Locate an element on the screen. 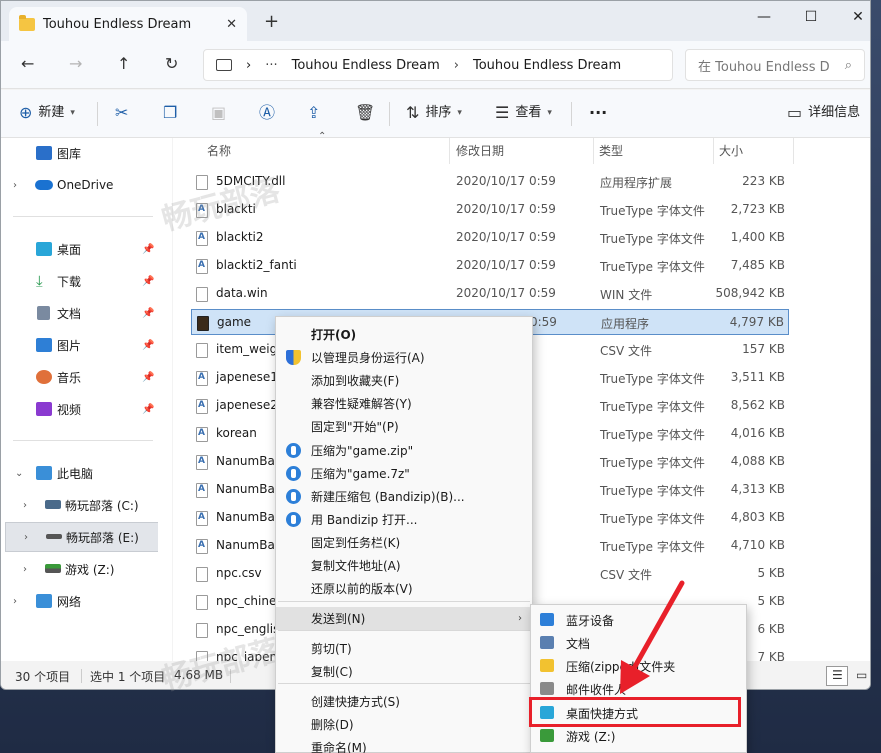 This screenshot has height=753, width=881. rename-icon: Ⓐ is located at coordinates (267, 112).